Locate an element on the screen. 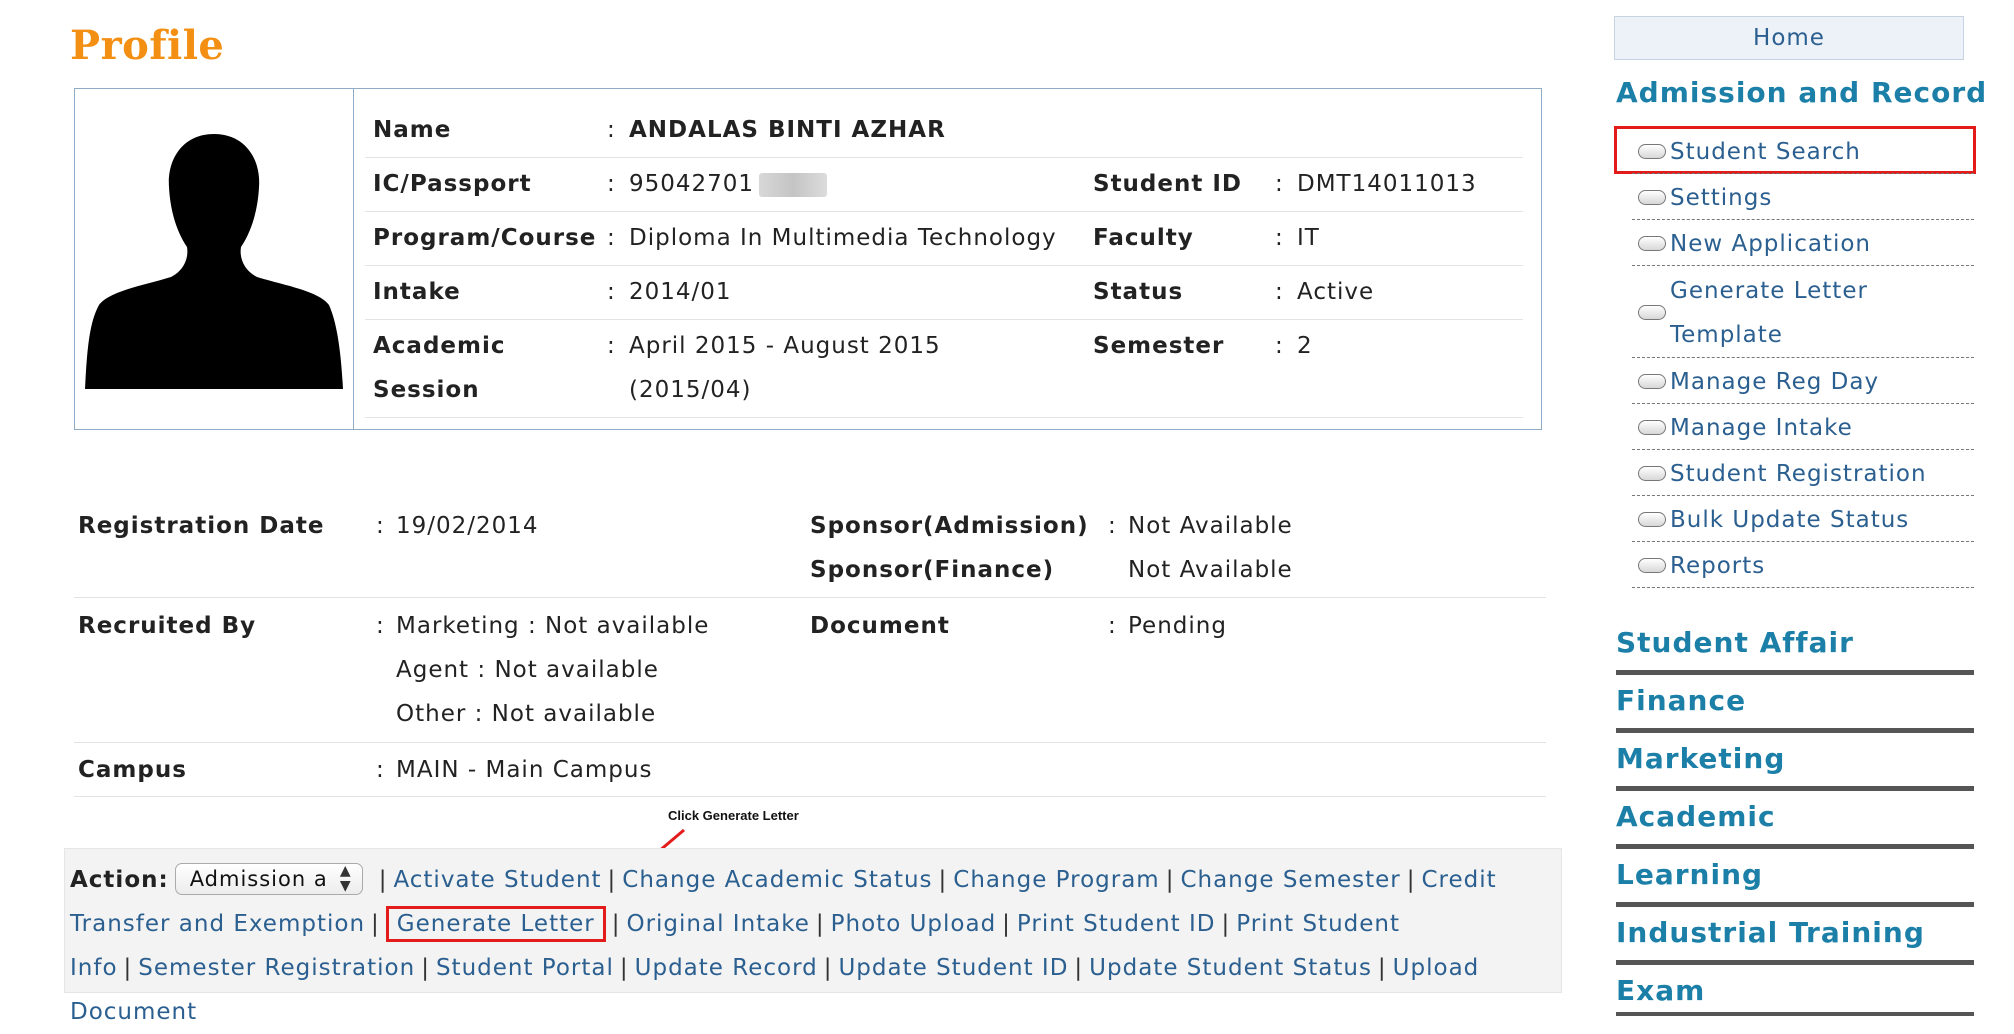 This screenshot has width=2014, height=1034. sidebar-item-label: Manage Intake is located at coordinates (1761, 427).